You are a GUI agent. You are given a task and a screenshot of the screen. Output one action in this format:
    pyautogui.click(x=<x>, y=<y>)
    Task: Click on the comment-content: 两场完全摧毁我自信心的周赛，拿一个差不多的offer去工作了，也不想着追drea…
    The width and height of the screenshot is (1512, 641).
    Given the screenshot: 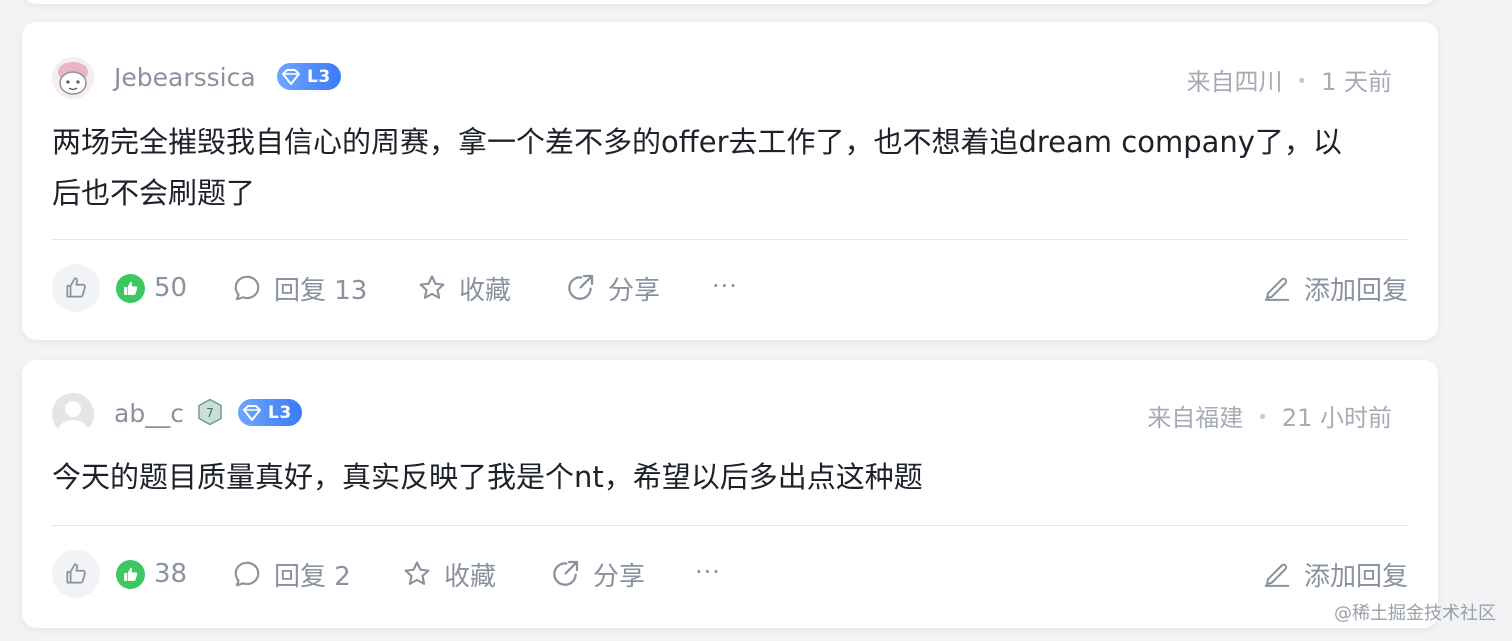 What is the action you would take?
    pyautogui.click(x=730, y=168)
    